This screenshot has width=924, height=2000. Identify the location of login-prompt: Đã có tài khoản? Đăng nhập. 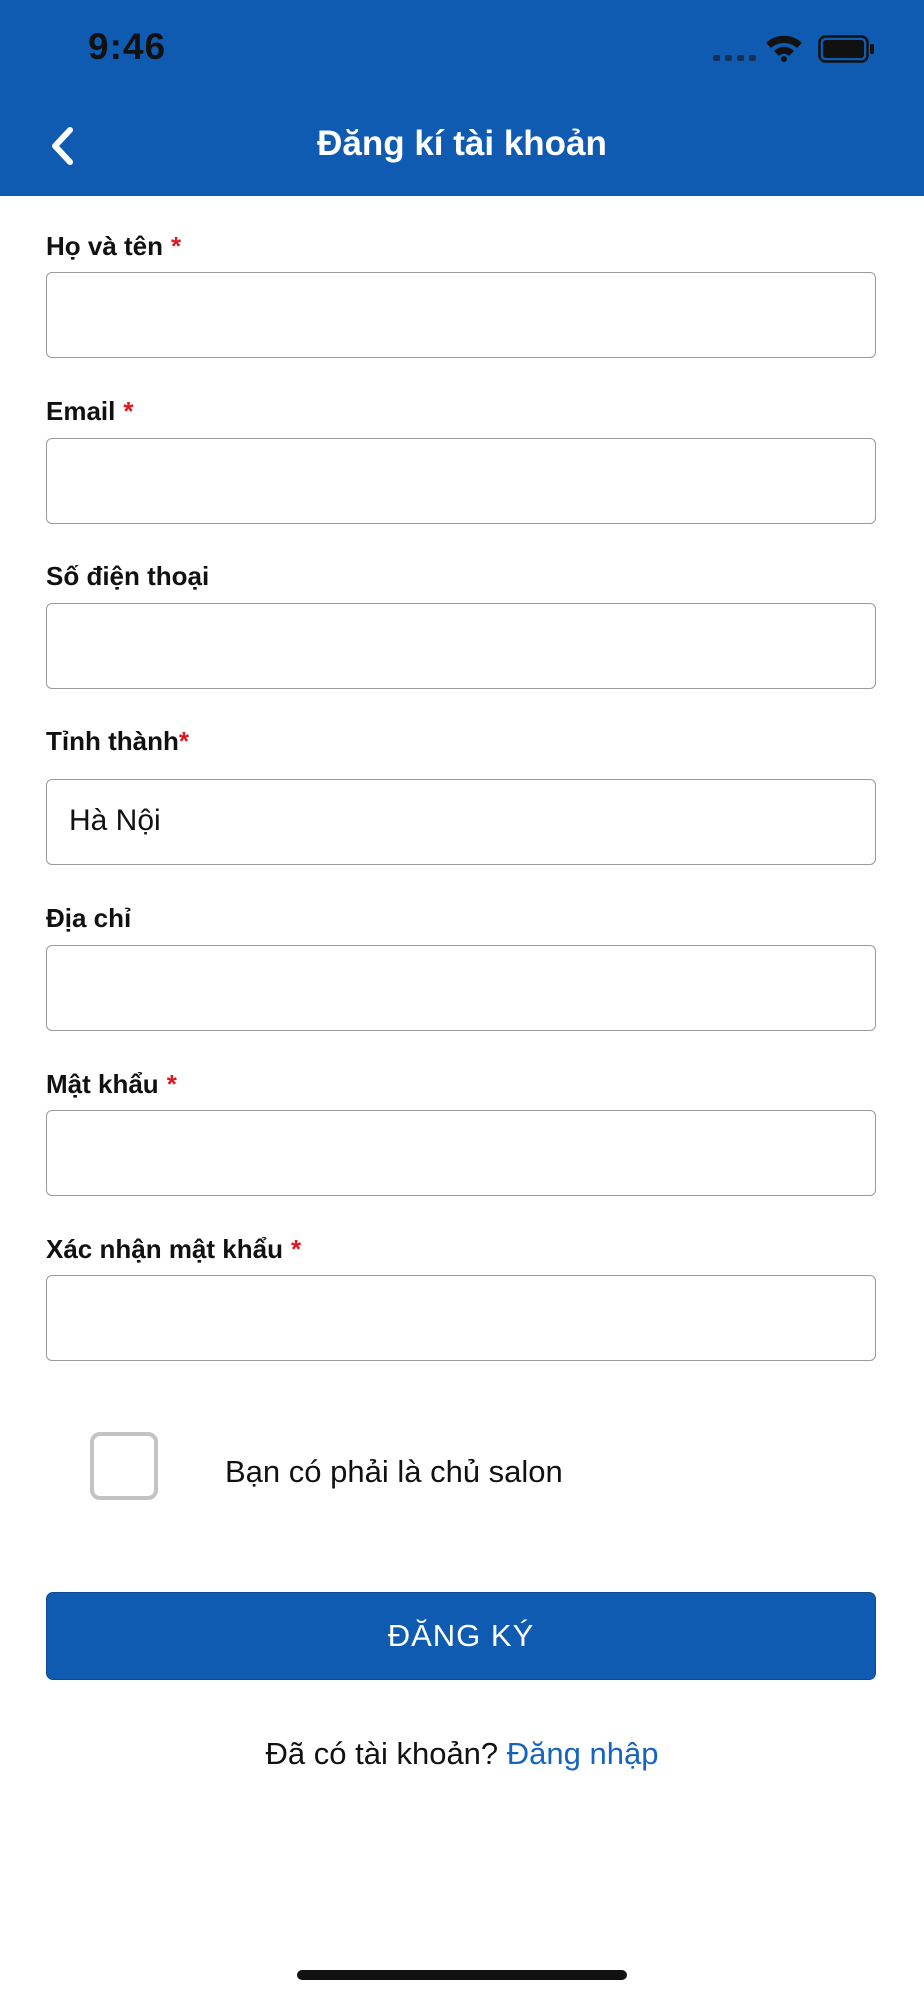
(462, 1754).